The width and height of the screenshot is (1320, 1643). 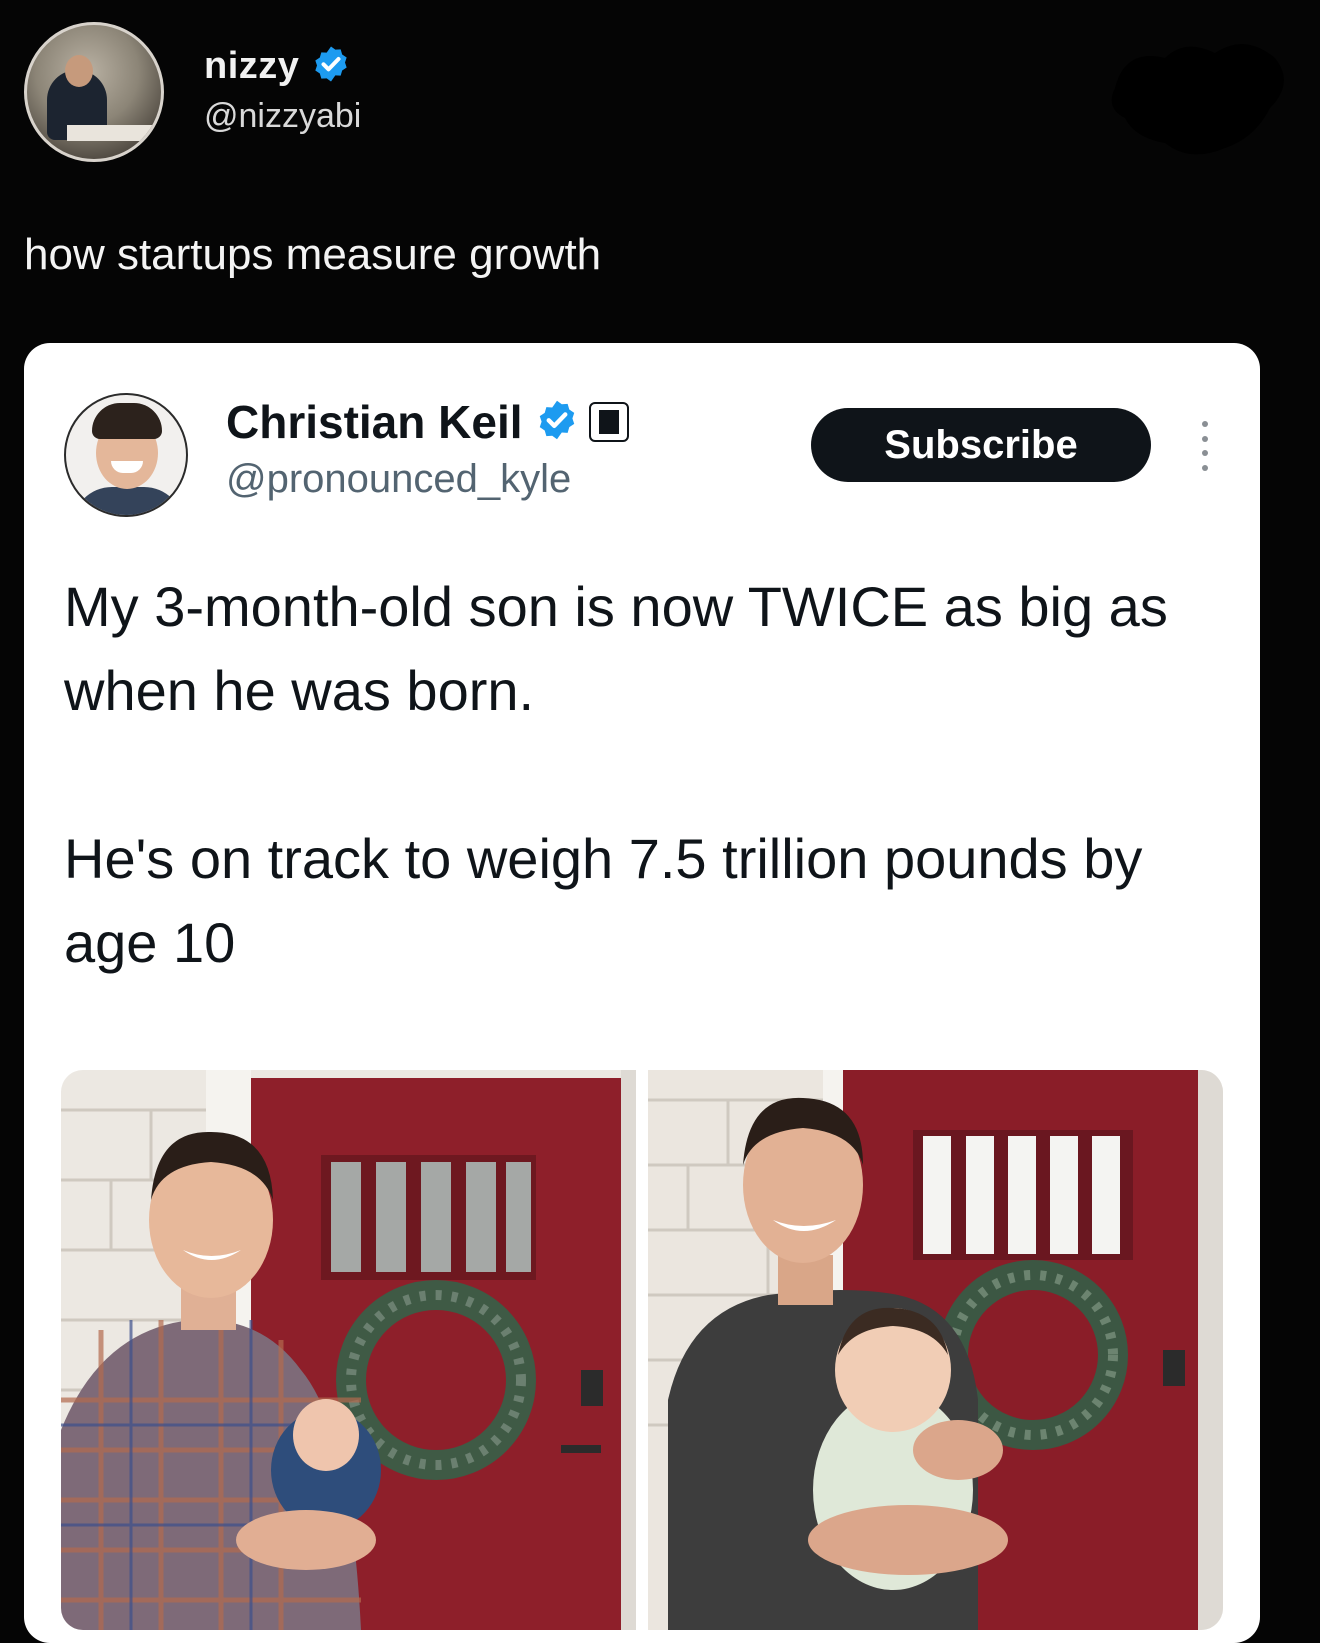 What do you see at coordinates (192, 92) in the screenshot?
I see `outer-post-header: nizzy @nizzyabi` at bounding box center [192, 92].